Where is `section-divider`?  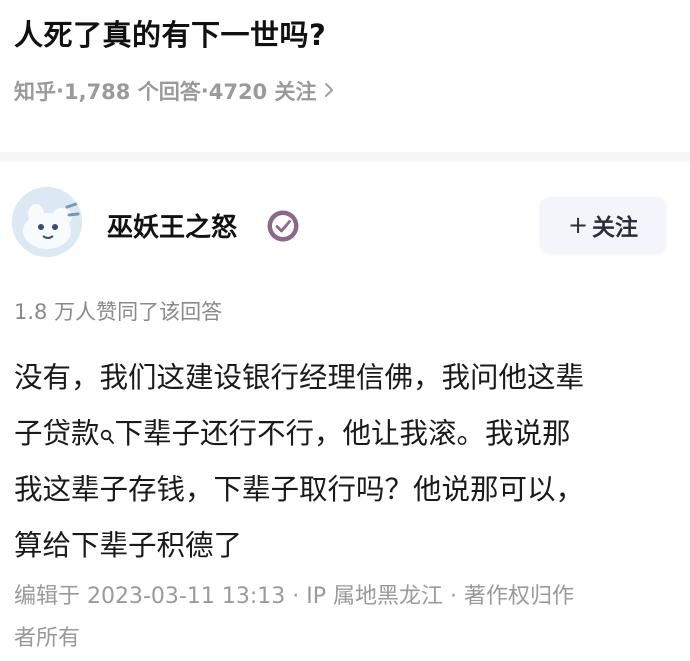 section-divider is located at coordinates (345, 157).